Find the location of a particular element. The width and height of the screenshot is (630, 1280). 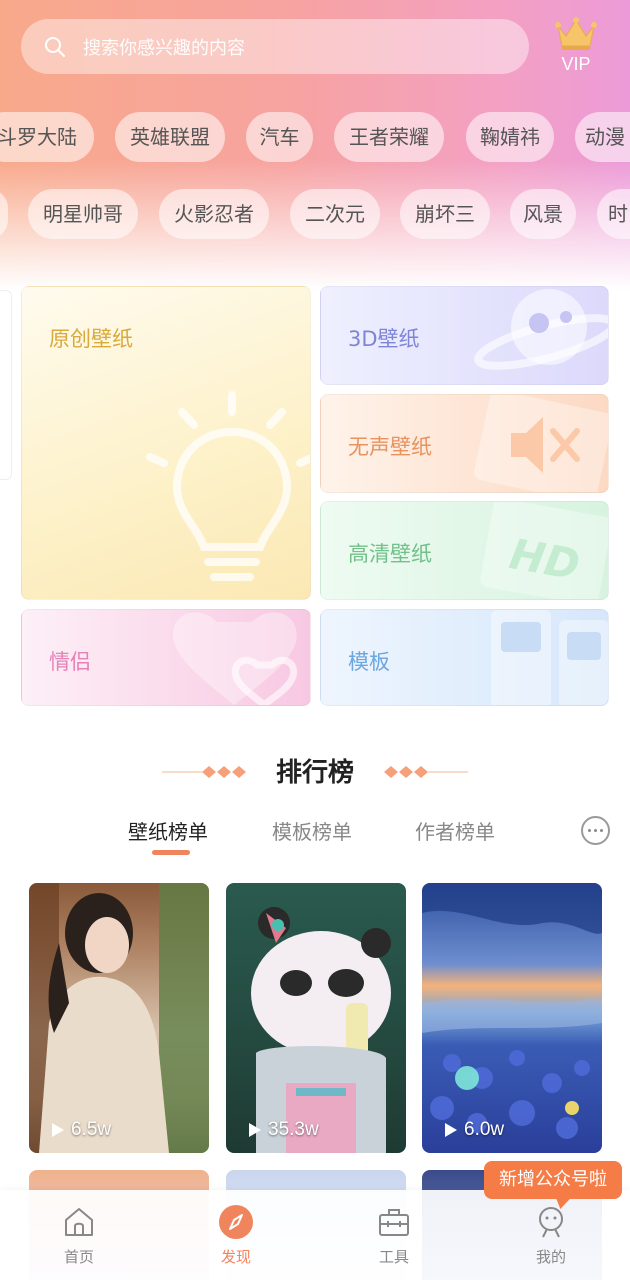

mute-icon is located at coordinates (541, 443).